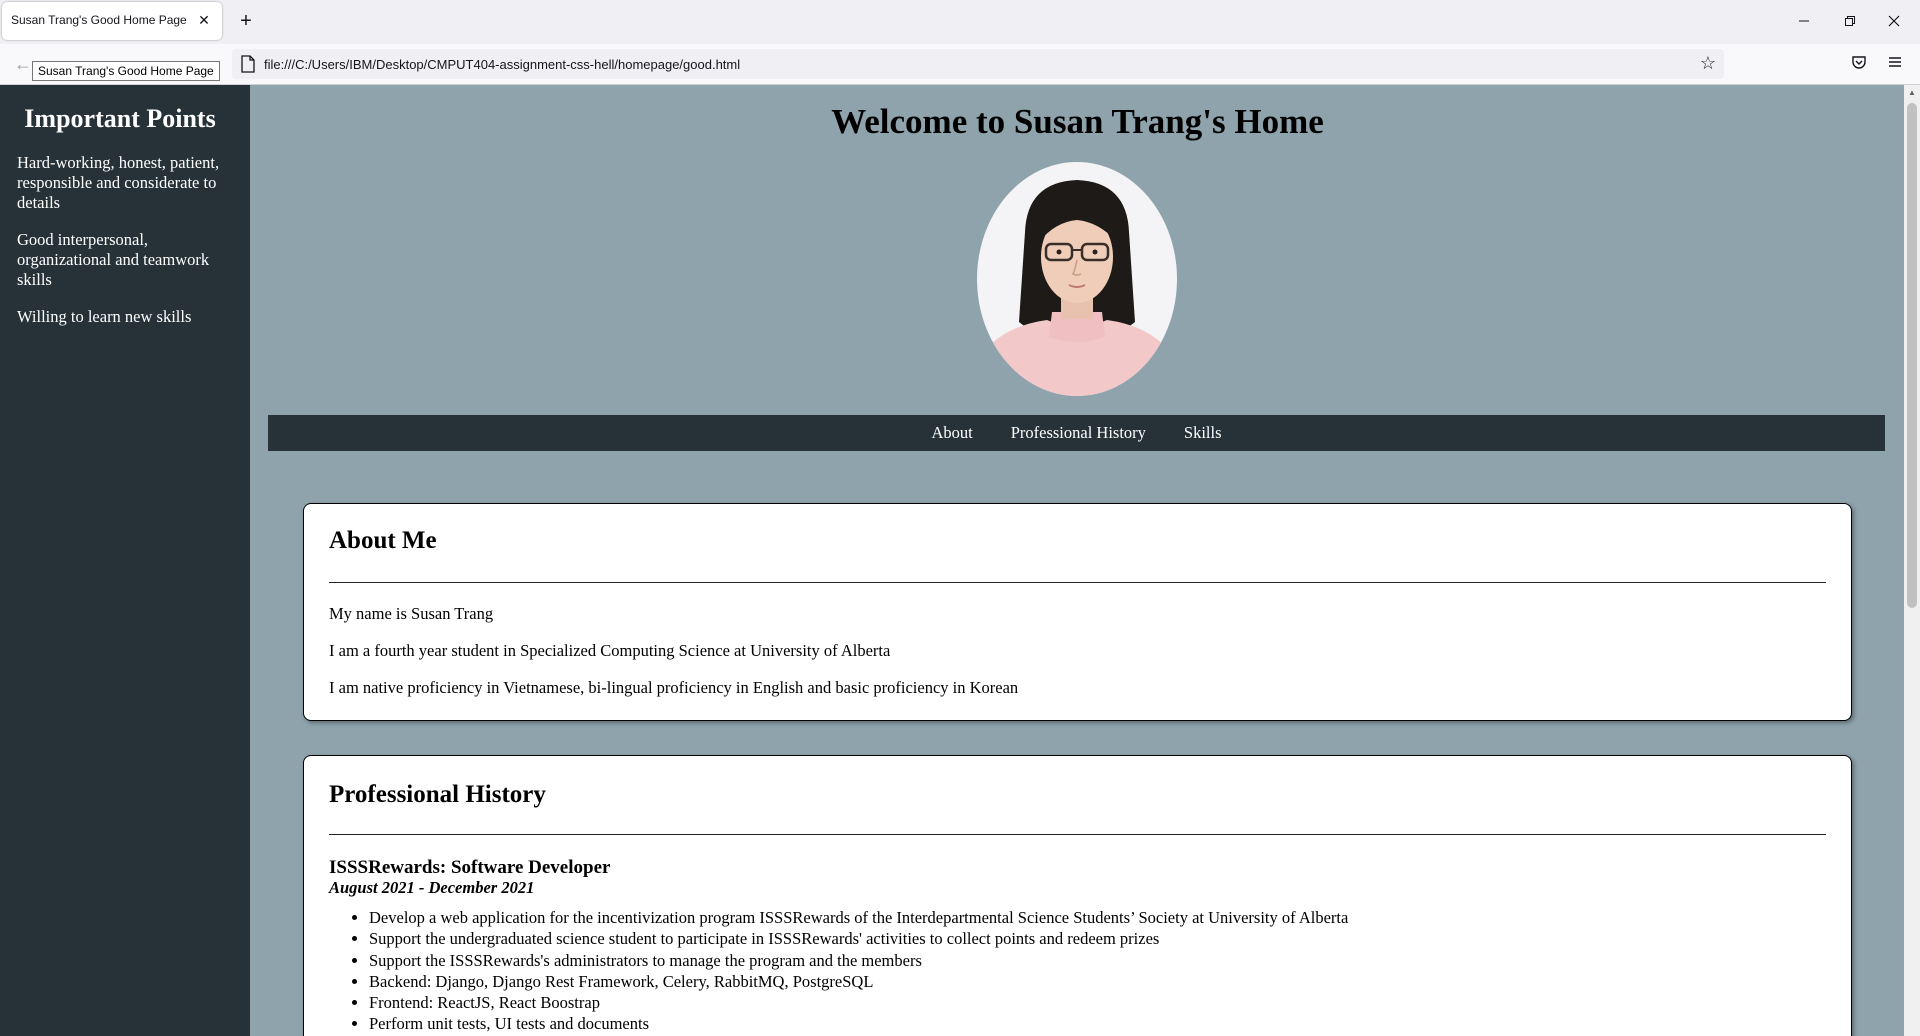 The width and height of the screenshot is (1920, 1036). I want to click on minimize-icon, so click(1804, 21).